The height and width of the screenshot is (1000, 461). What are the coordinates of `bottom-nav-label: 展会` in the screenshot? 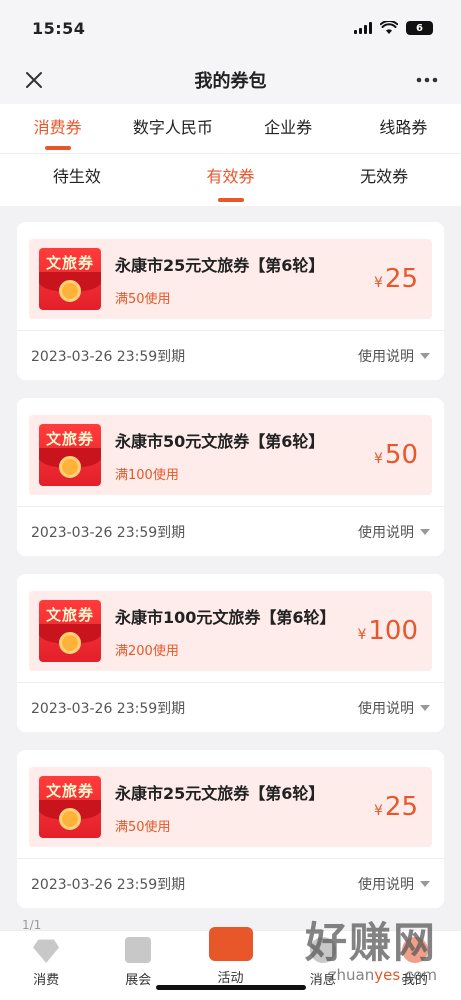 It's located at (138, 980).